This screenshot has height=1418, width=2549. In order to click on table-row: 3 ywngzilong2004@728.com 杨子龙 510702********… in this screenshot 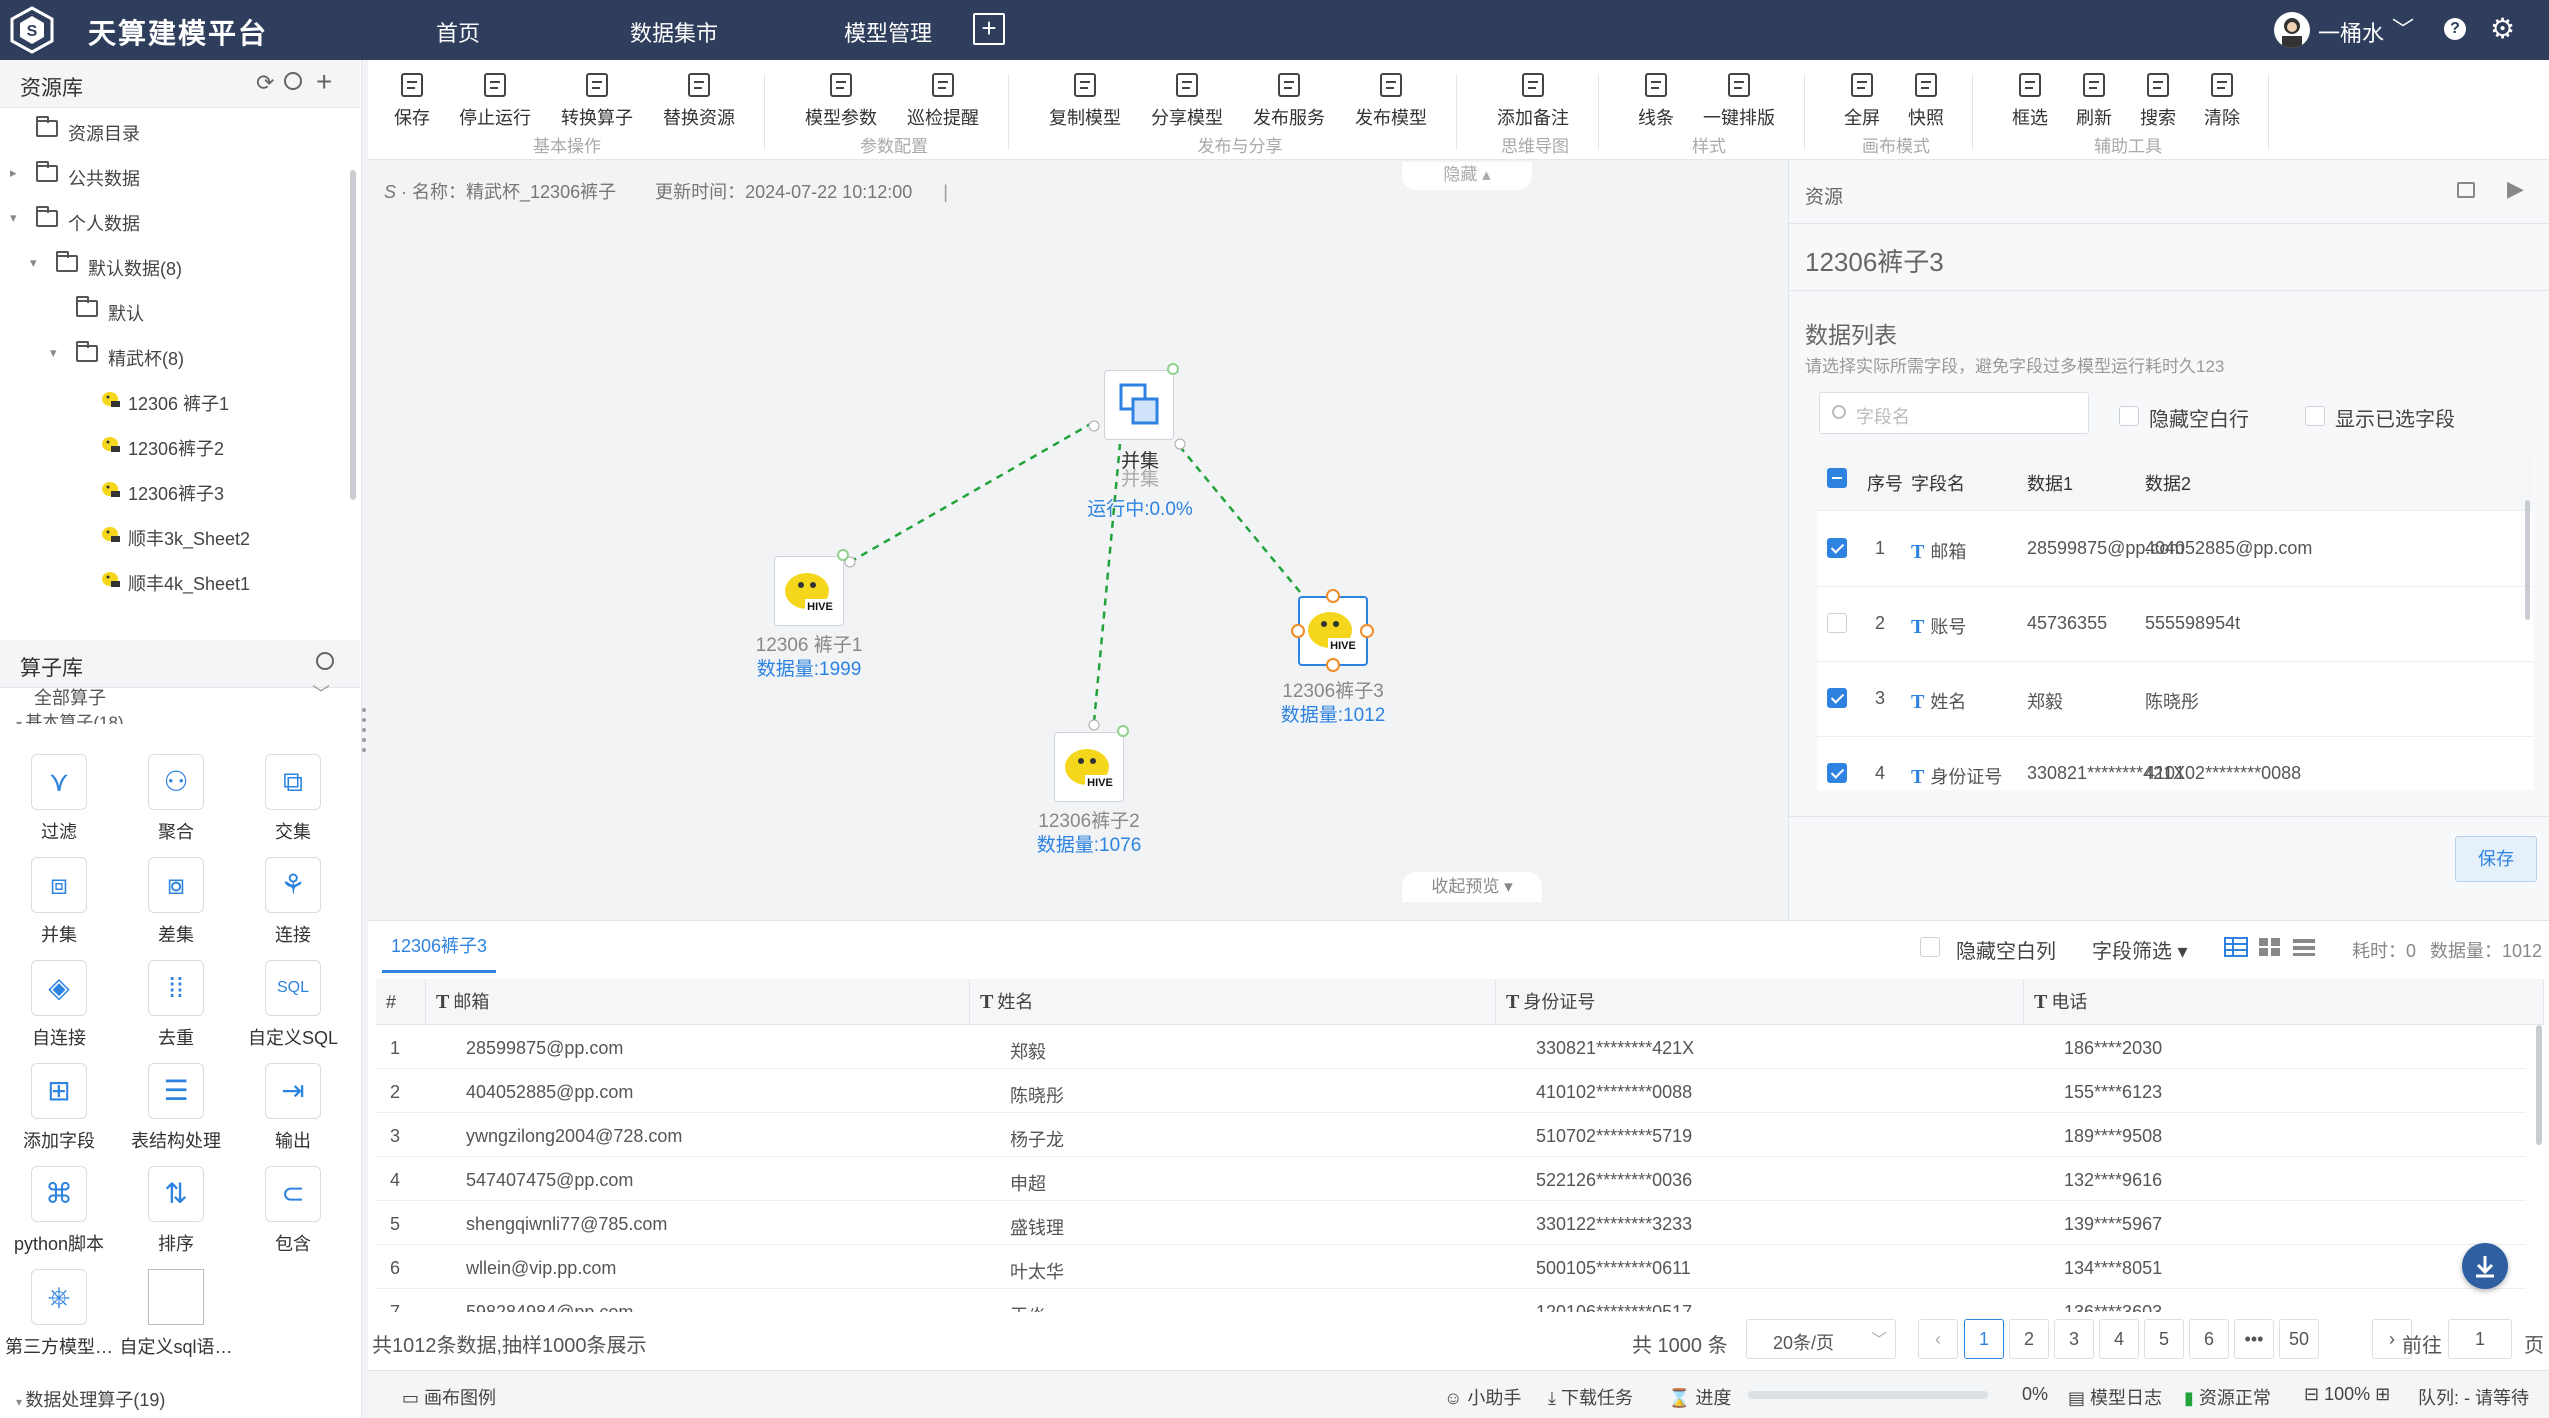, I will do `click(1451, 1135)`.